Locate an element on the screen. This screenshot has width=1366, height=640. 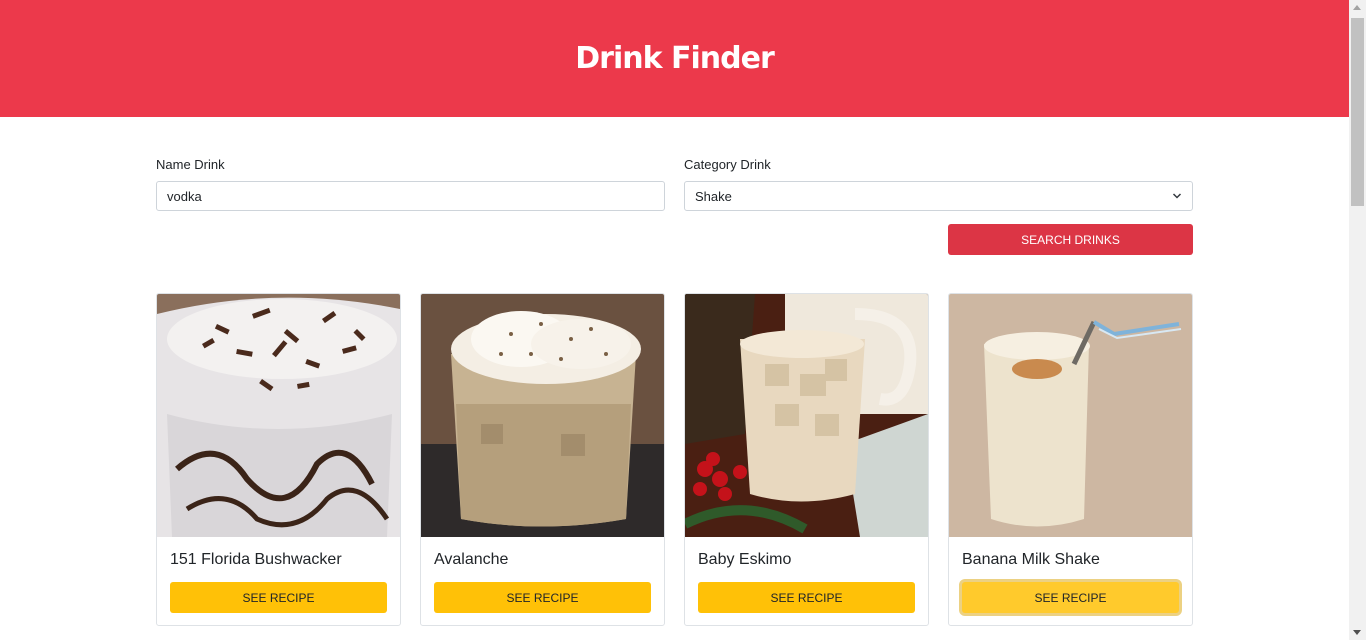
scroll-down-icon is located at coordinates (1357, 632).